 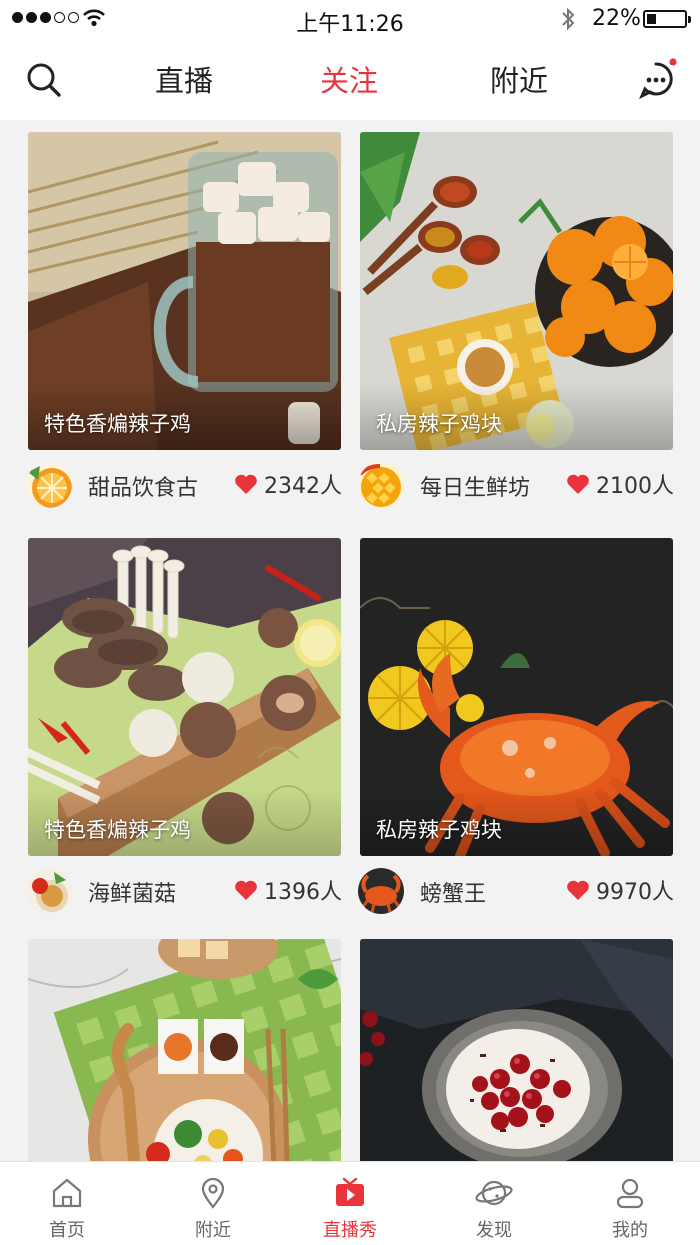 I want to click on like-count: 2342人, so click(x=288, y=484).